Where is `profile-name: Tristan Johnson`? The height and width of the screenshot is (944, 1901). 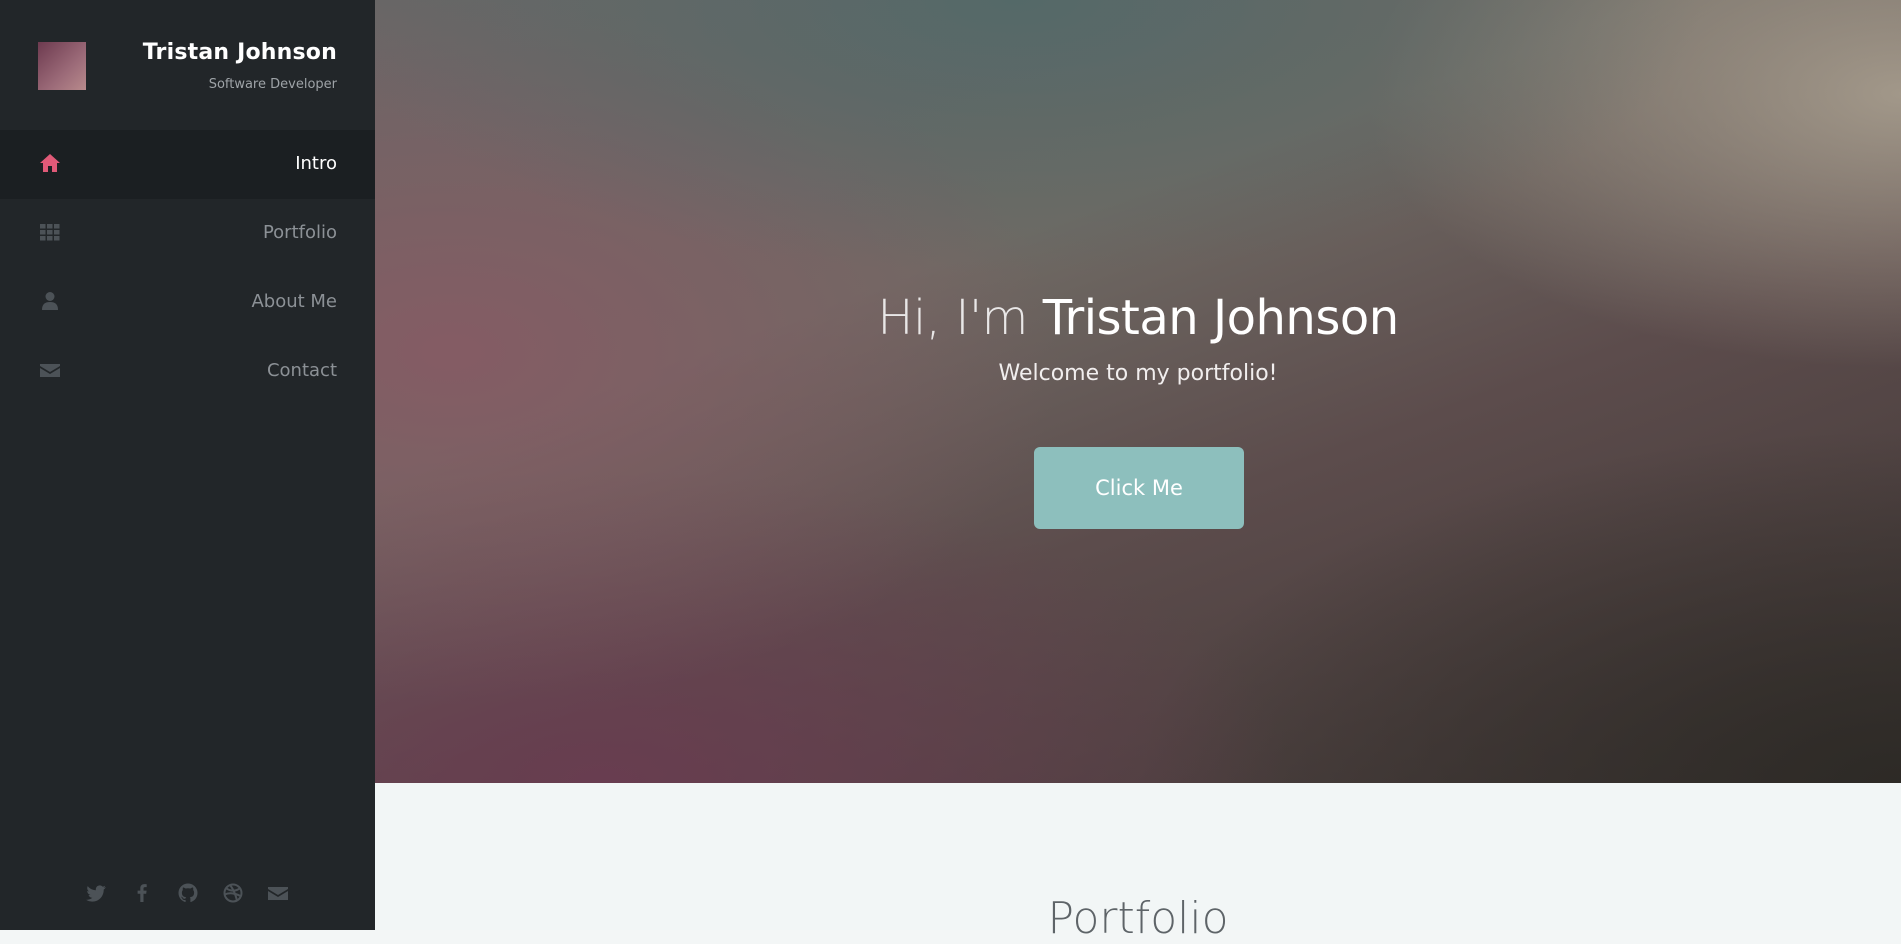
profile-name: Tristan Johnson is located at coordinates (239, 52).